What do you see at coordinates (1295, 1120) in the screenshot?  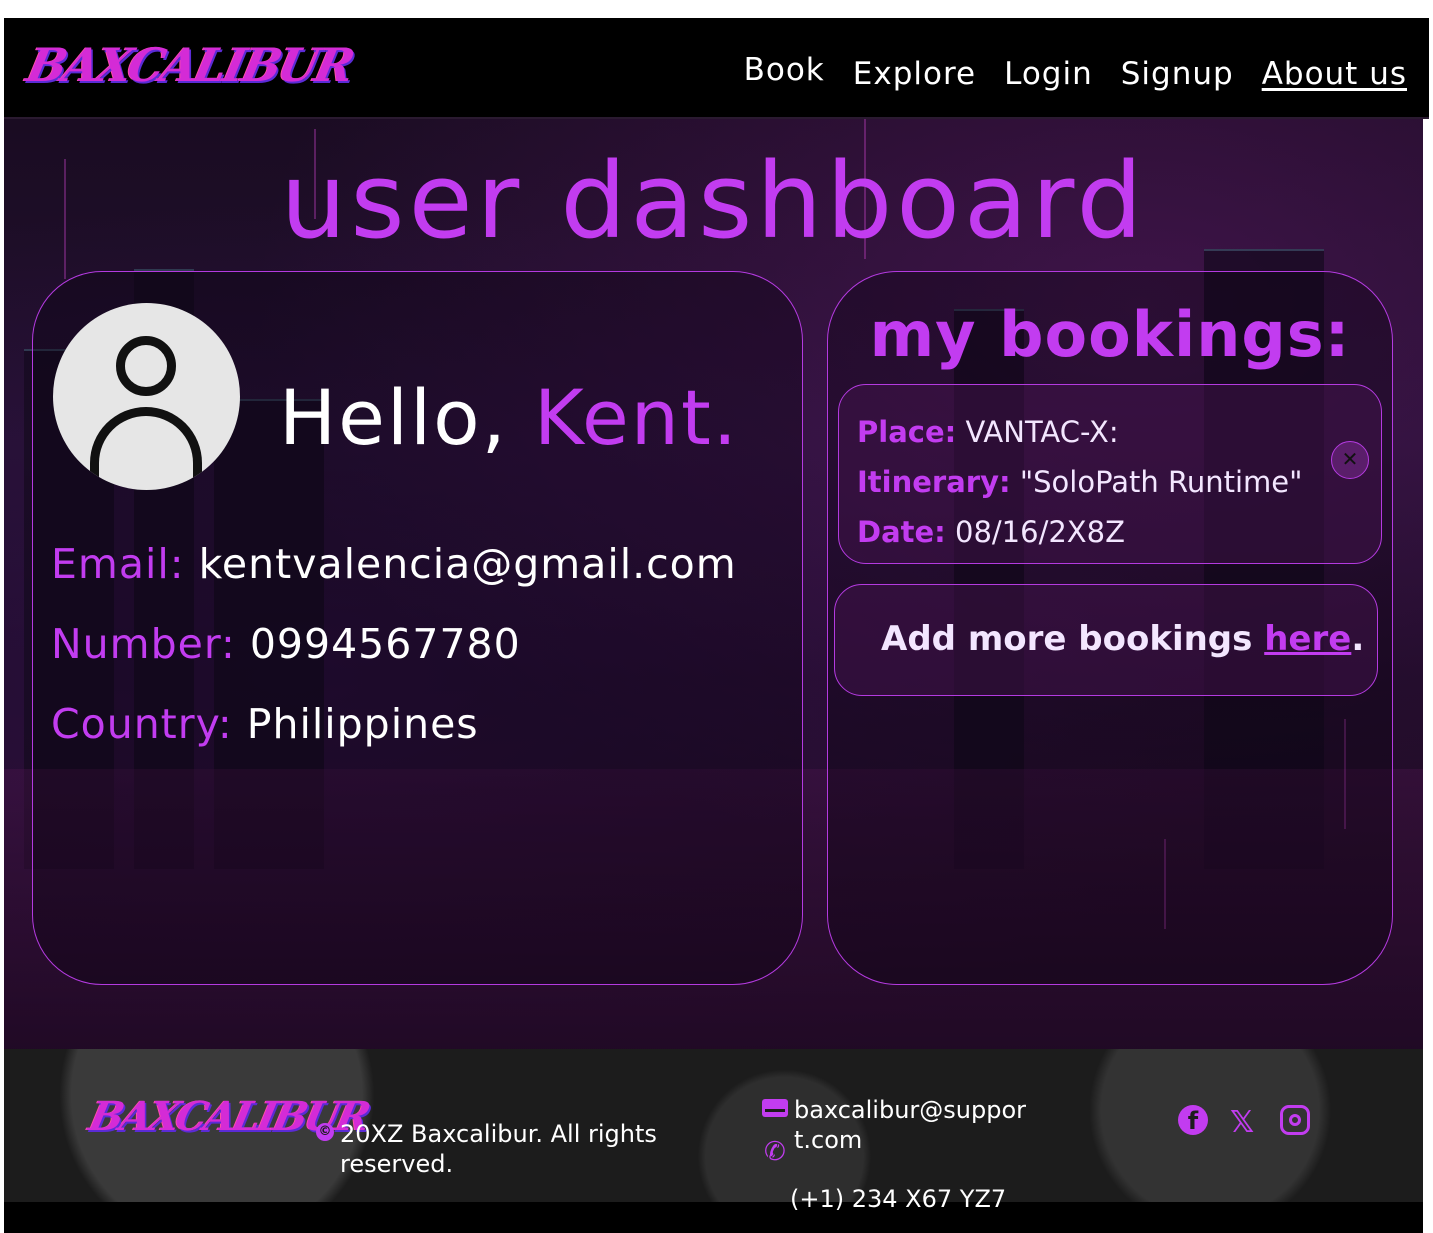 I see `instagram-icon` at bounding box center [1295, 1120].